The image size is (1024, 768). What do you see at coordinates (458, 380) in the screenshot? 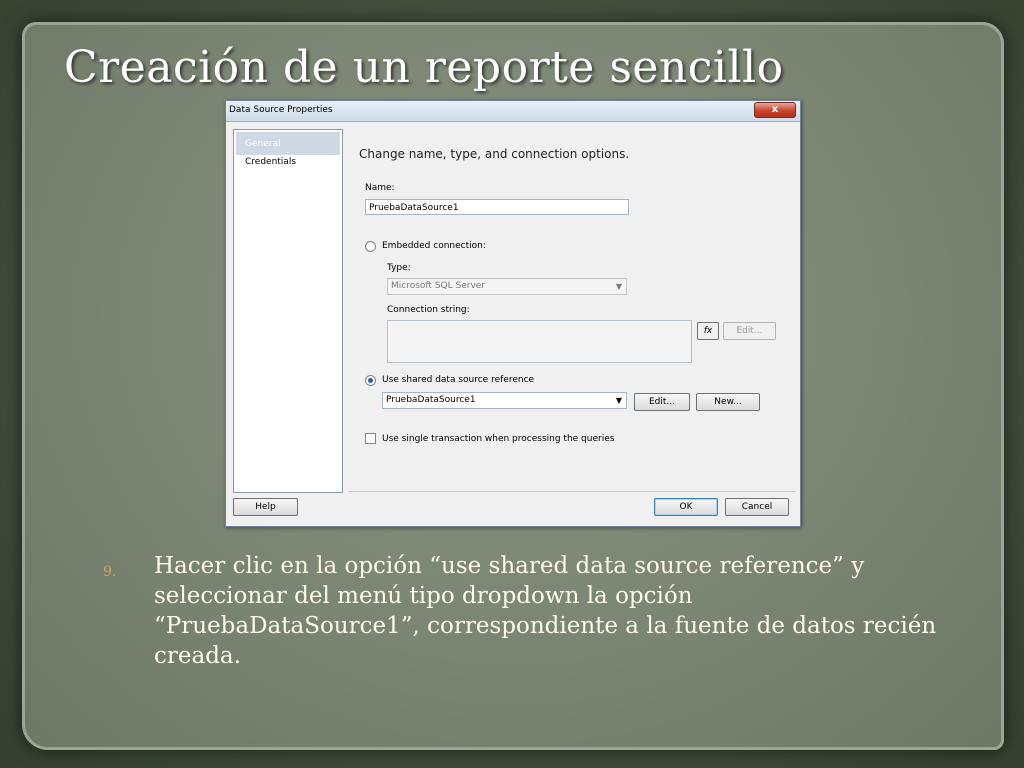
I see `shared-data-source-label: Use shared data source reference` at bounding box center [458, 380].